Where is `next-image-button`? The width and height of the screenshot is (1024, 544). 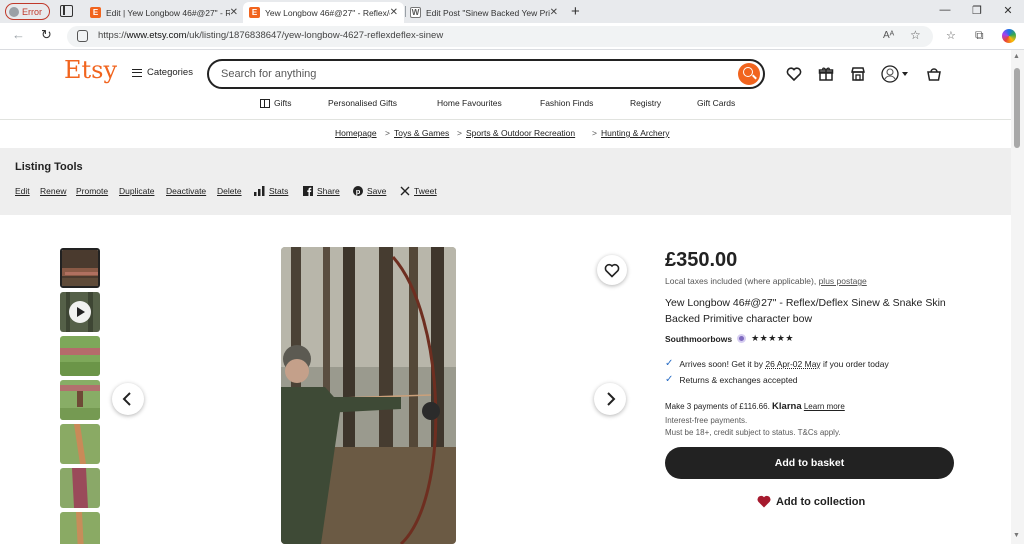 next-image-button is located at coordinates (610, 399).